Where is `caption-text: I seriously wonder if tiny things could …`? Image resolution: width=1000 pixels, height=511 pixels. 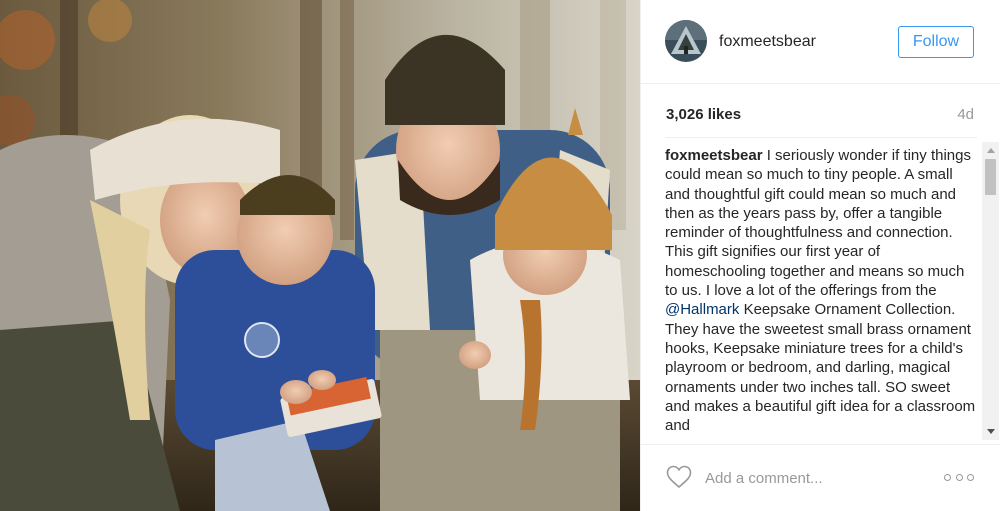 caption-text: I seriously wonder if tiny things could … is located at coordinates (818, 223).